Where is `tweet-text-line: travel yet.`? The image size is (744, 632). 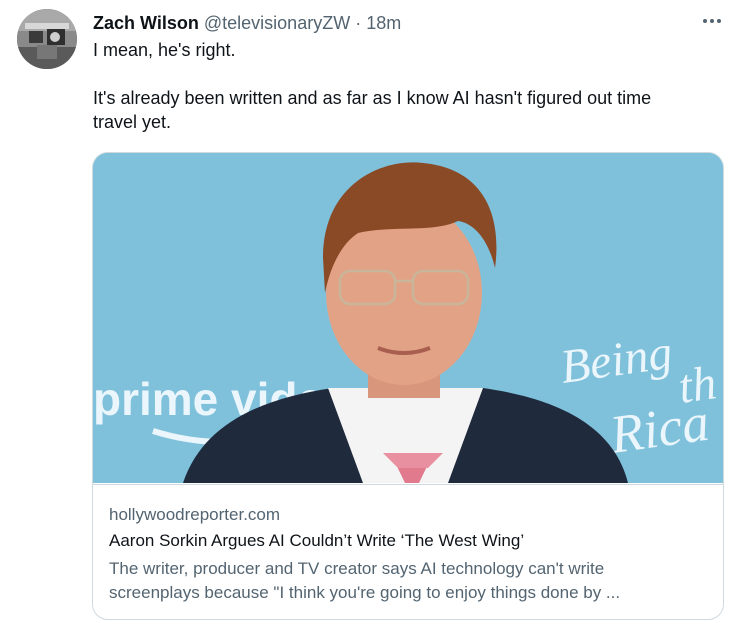
tweet-text-line: travel yet. is located at coordinates (132, 122).